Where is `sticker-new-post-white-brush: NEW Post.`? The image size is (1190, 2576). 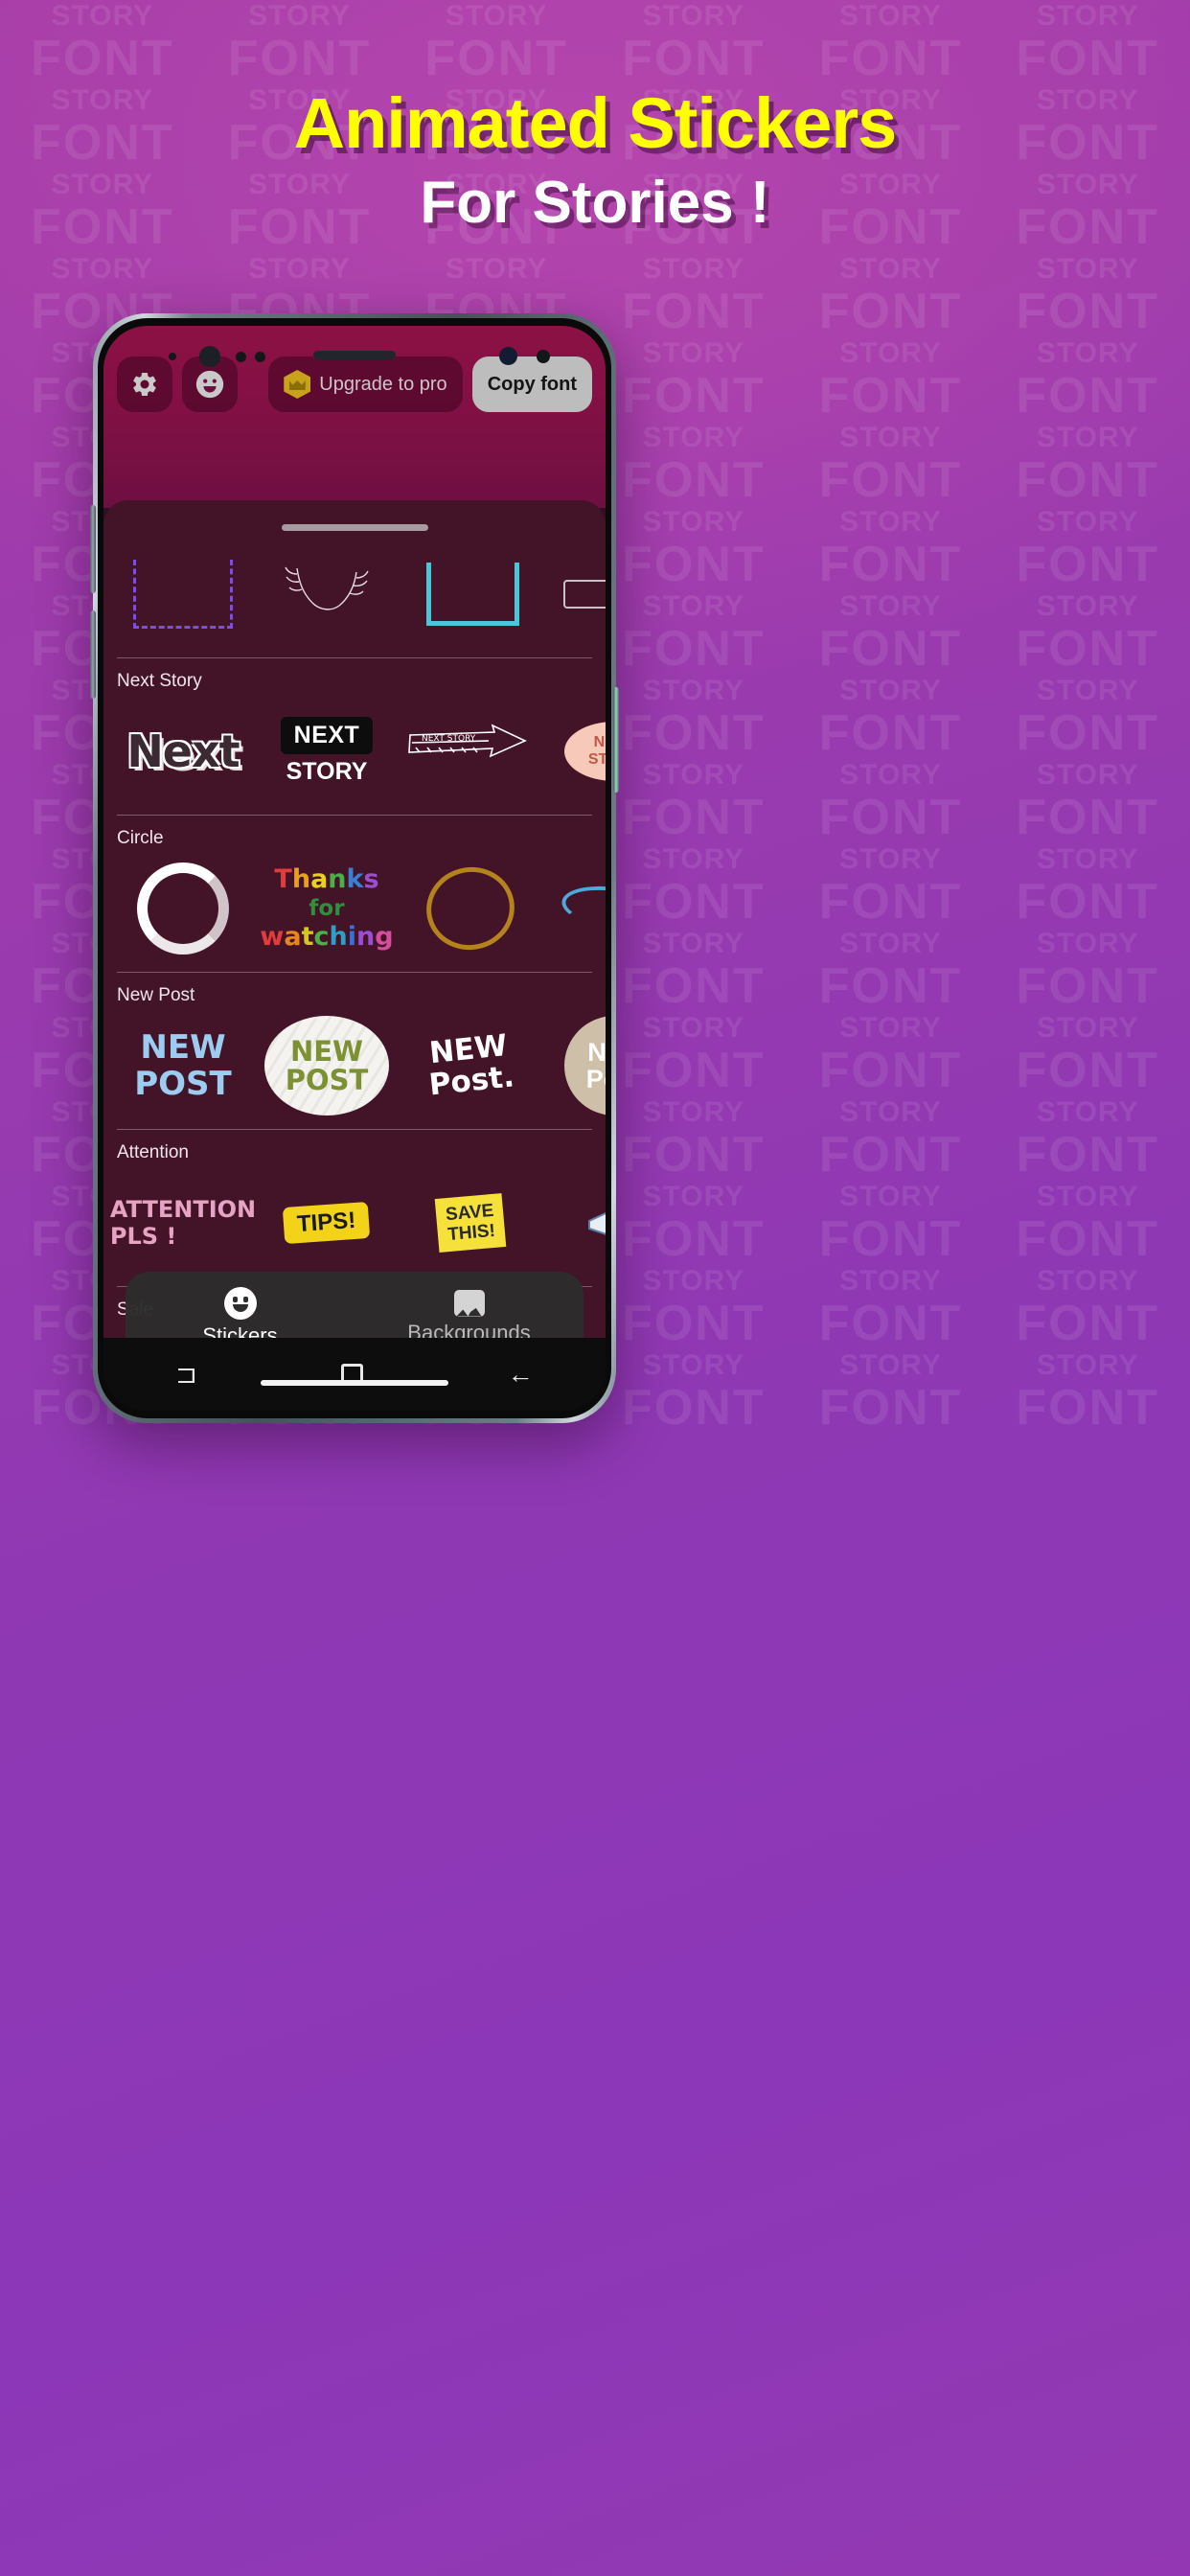 sticker-new-post-white-brush: NEW Post. is located at coordinates (471, 1065).